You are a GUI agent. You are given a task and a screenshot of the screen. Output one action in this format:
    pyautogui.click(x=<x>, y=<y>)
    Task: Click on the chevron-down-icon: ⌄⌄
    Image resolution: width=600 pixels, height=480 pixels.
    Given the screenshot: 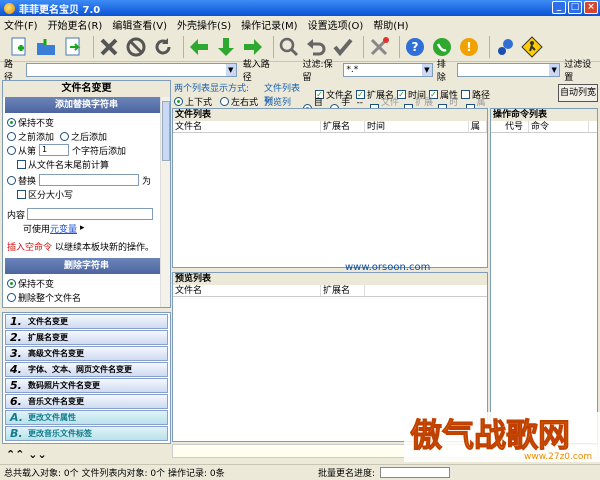 What is the action you would take?
    pyautogui.click(x=37, y=454)
    